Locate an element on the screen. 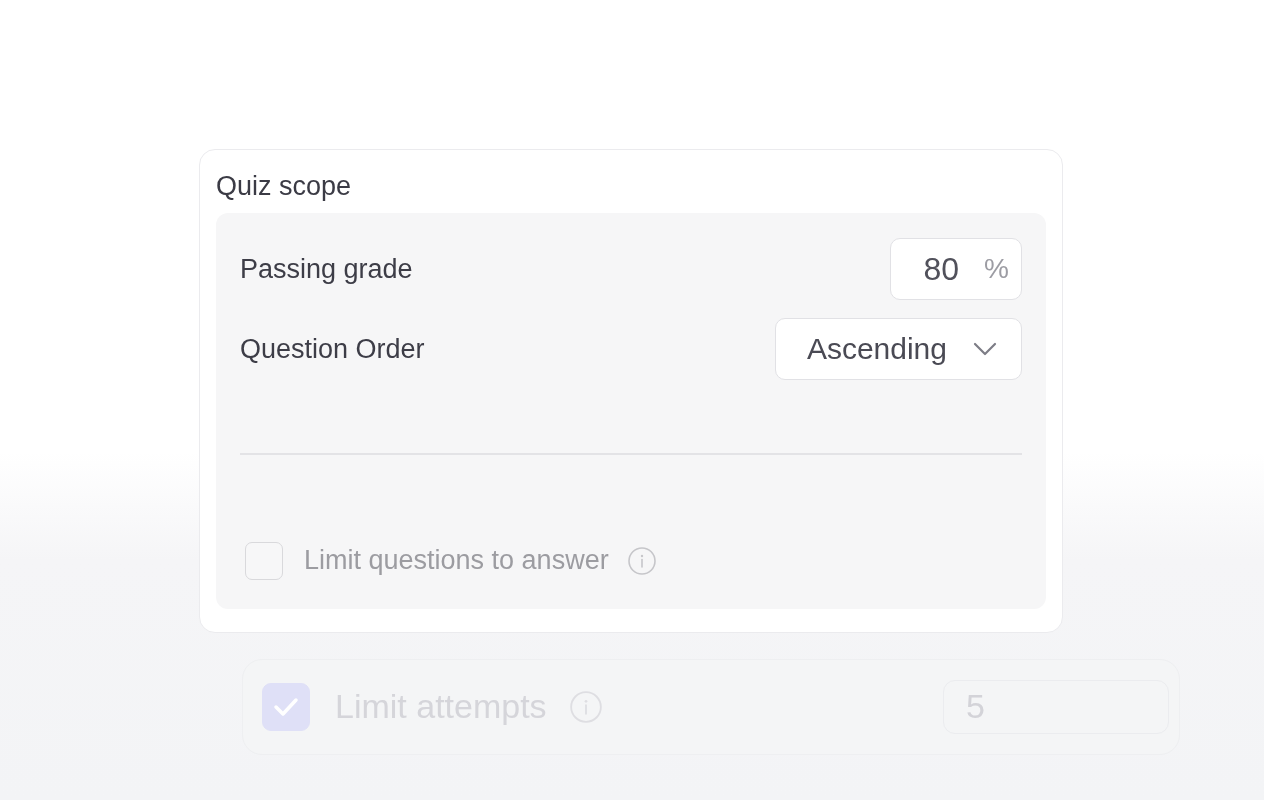  checkbox is located at coordinates (286, 706).